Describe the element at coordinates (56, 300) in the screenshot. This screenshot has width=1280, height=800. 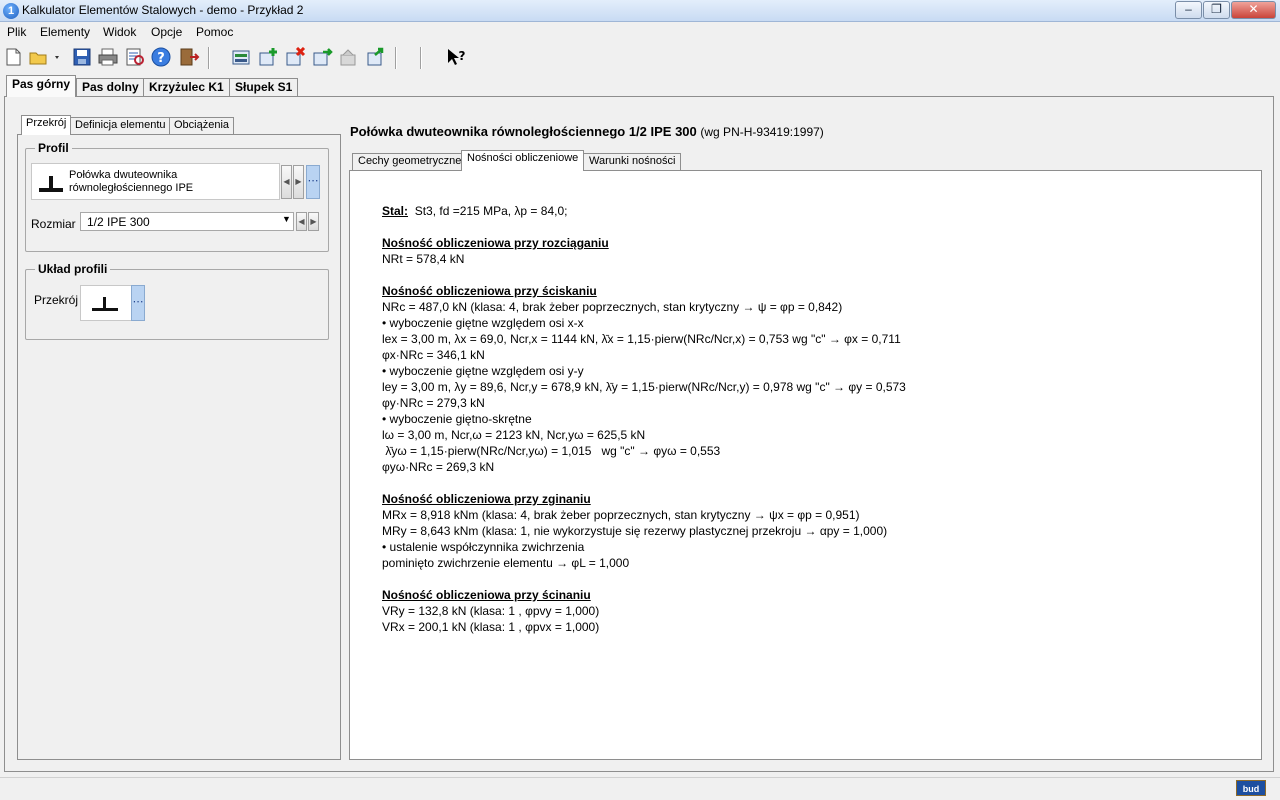
I see `section-label: Przekrój` at that location.